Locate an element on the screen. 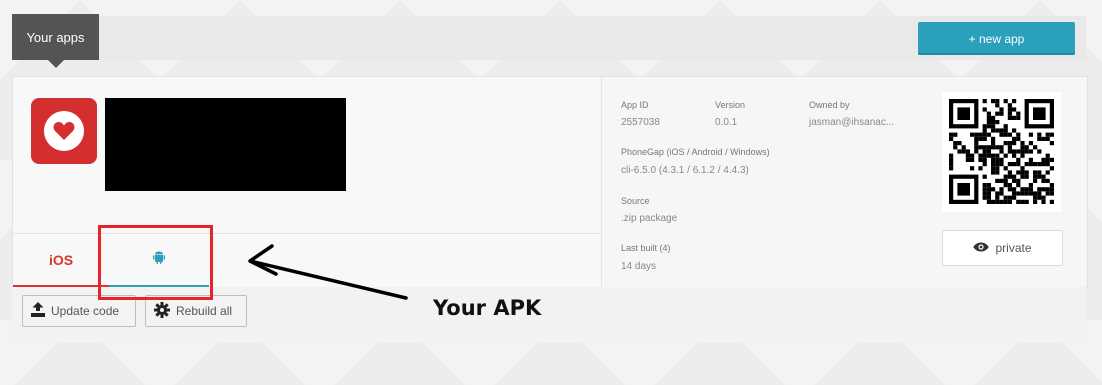 This screenshot has height=385, width=1102. phonegap-label: PhoneGap (iOS / Android / Windows) is located at coordinates (695, 152).